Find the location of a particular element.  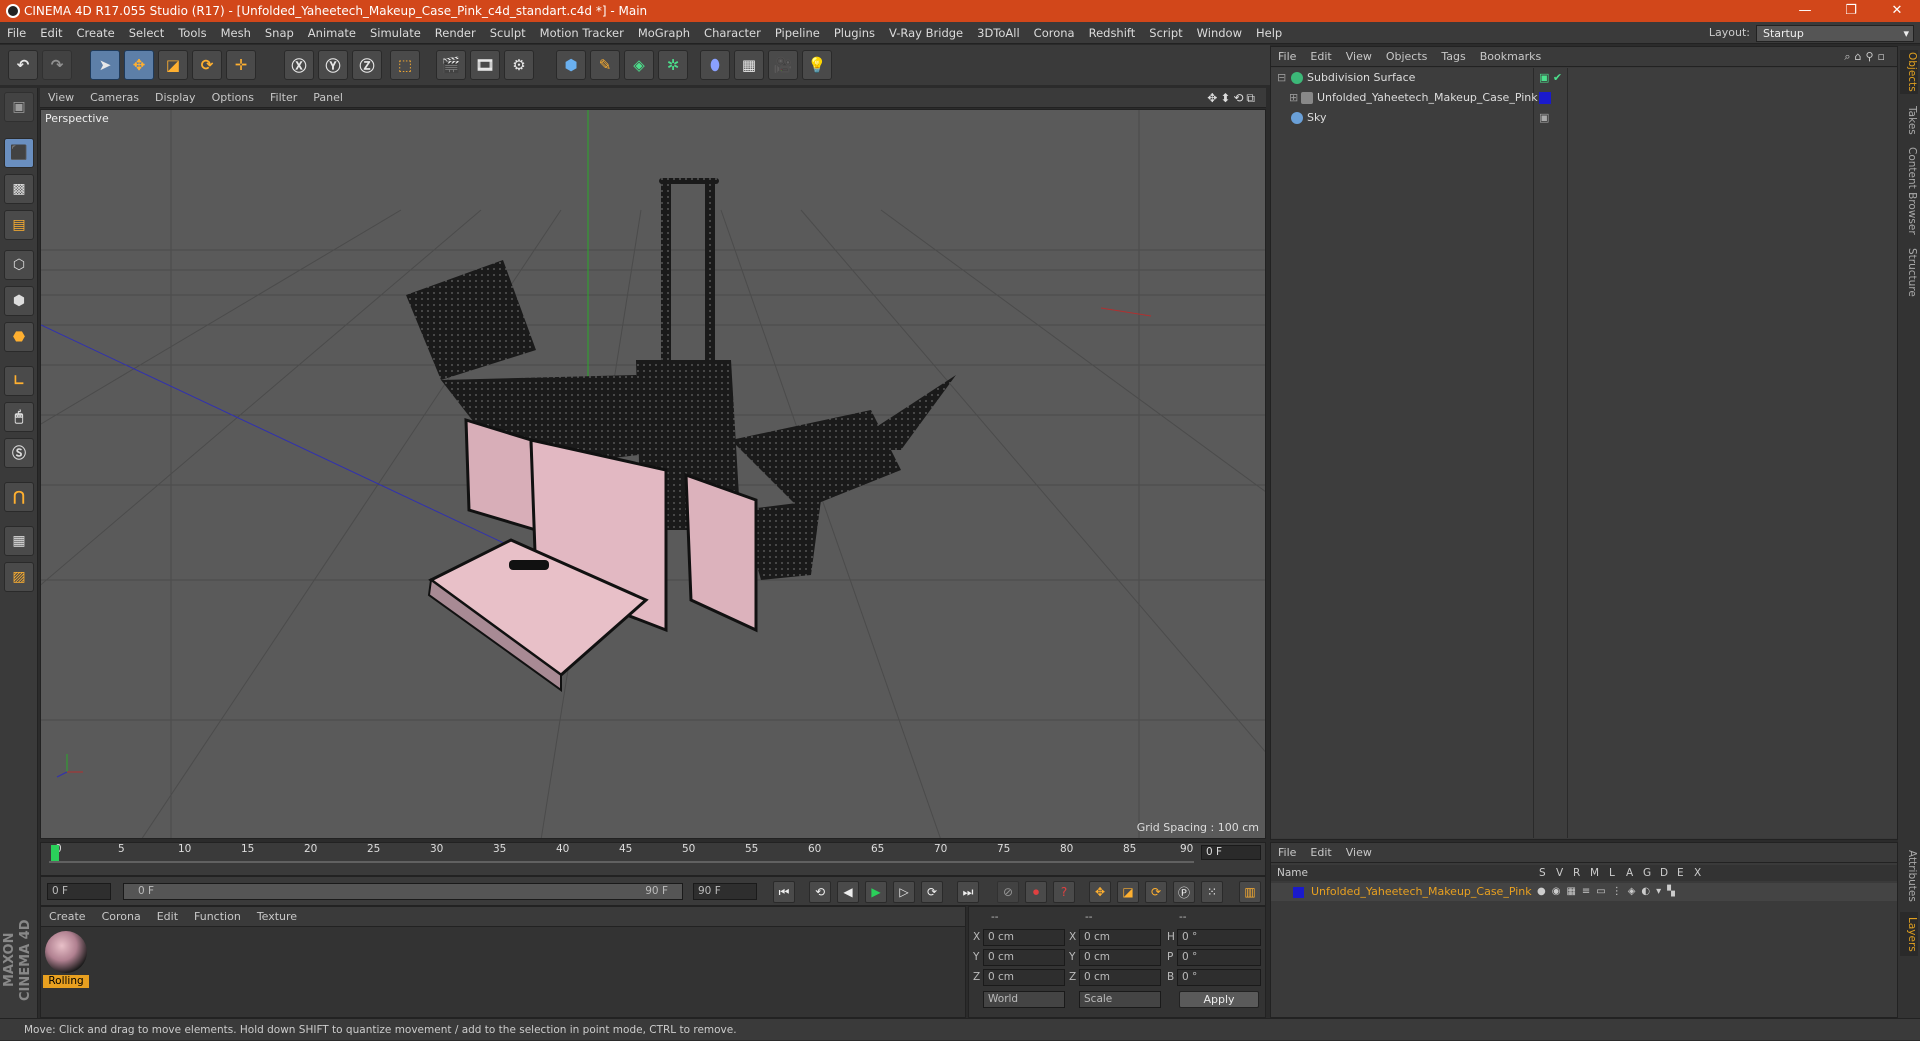

tab-structure: Structure is located at coordinates (1909, 272).